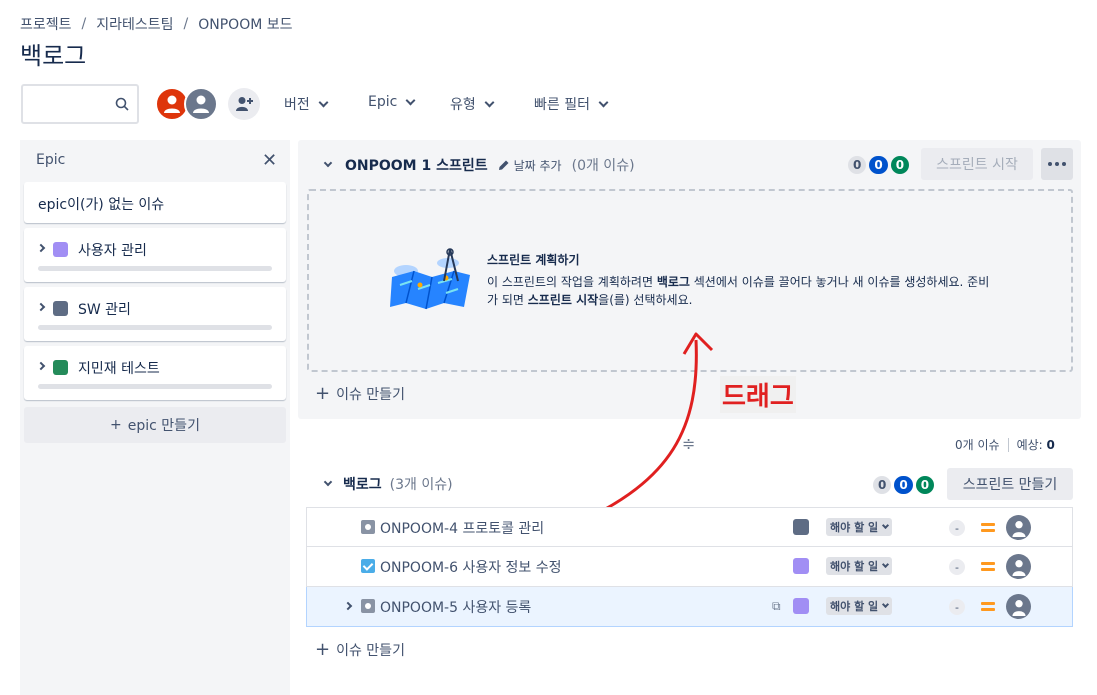 This screenshot has width=1097, height=695. What do you see at coordinates (362, 485) in the screenshot?
I see `backlog-name: 백로그` at bounding box center [362, 485].